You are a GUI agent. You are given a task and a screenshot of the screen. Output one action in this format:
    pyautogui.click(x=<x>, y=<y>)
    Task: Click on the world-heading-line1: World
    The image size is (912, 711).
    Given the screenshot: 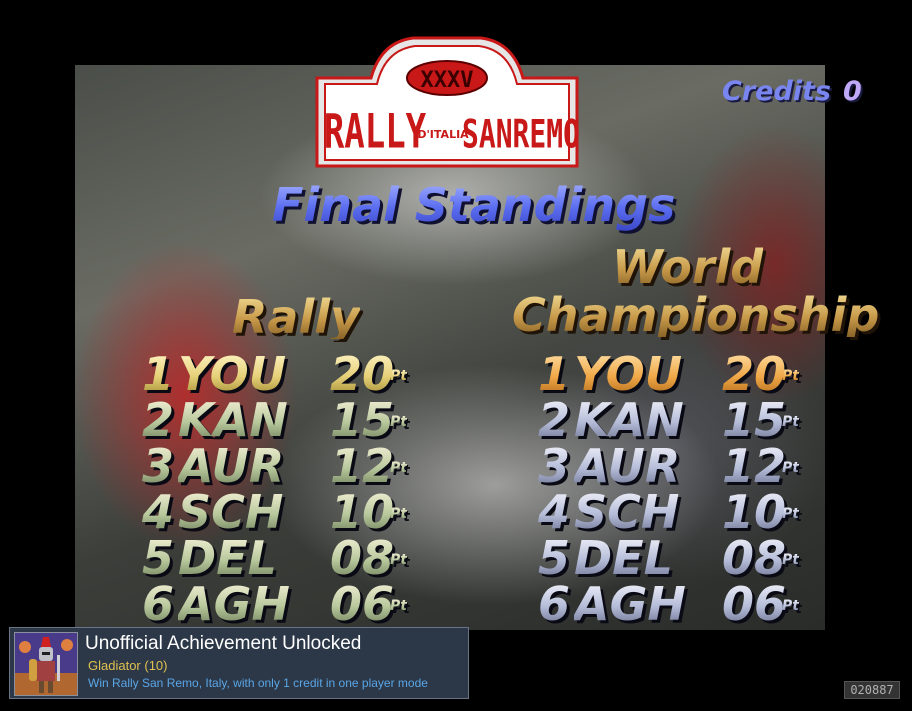 What is the action you would take?
    pyautogui.click(x=688, y=267)
    